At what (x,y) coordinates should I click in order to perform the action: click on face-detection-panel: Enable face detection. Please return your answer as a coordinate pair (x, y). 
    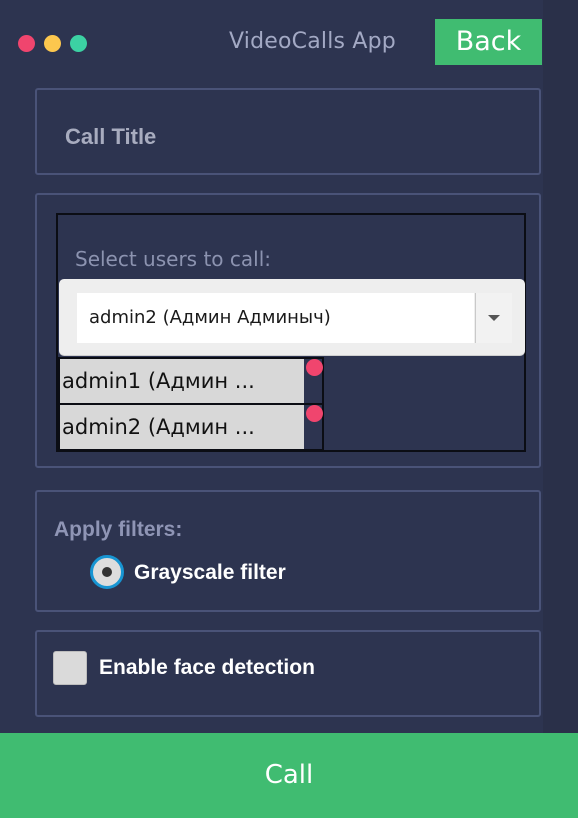
    Looking at the image, I should click on (288, 673).